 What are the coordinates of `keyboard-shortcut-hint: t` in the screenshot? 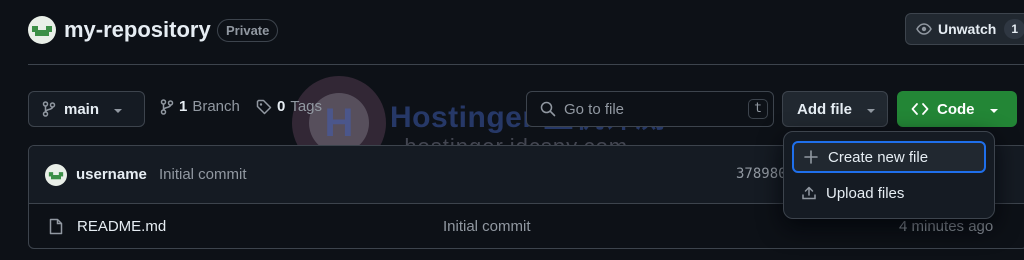 It's located at (758, 109).